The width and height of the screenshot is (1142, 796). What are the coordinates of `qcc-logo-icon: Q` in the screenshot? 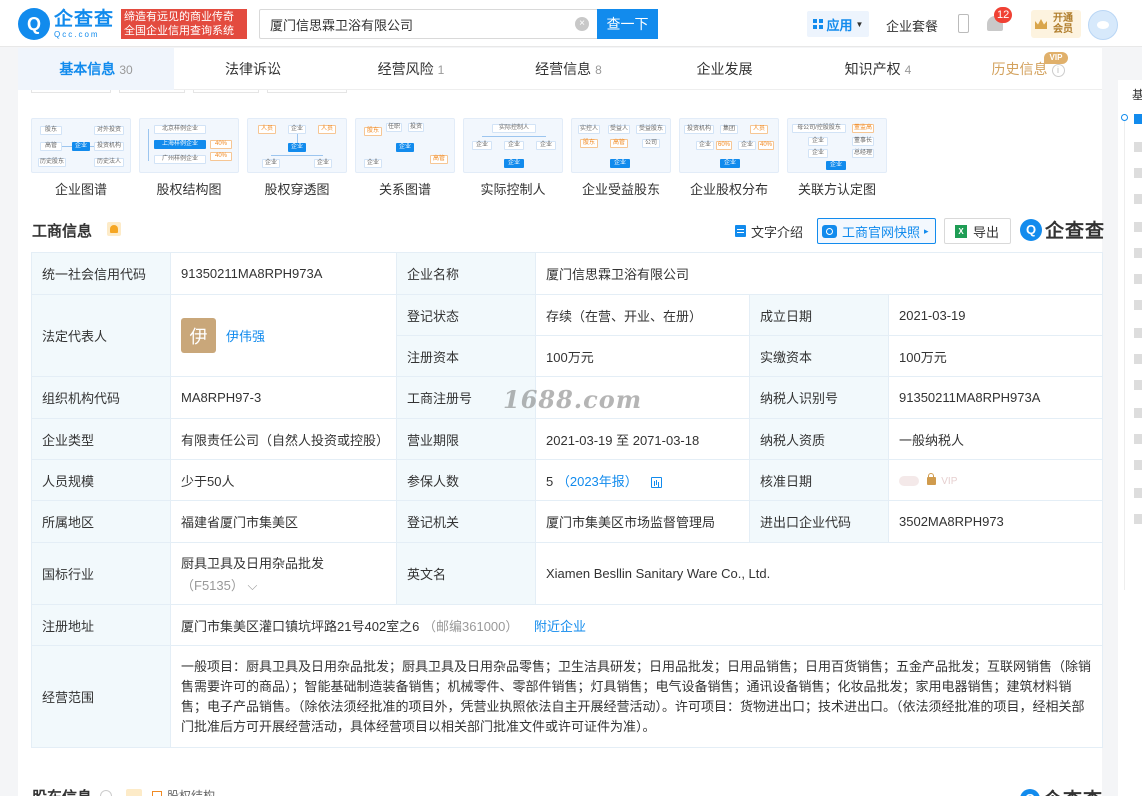 It's located at (1030, 792).